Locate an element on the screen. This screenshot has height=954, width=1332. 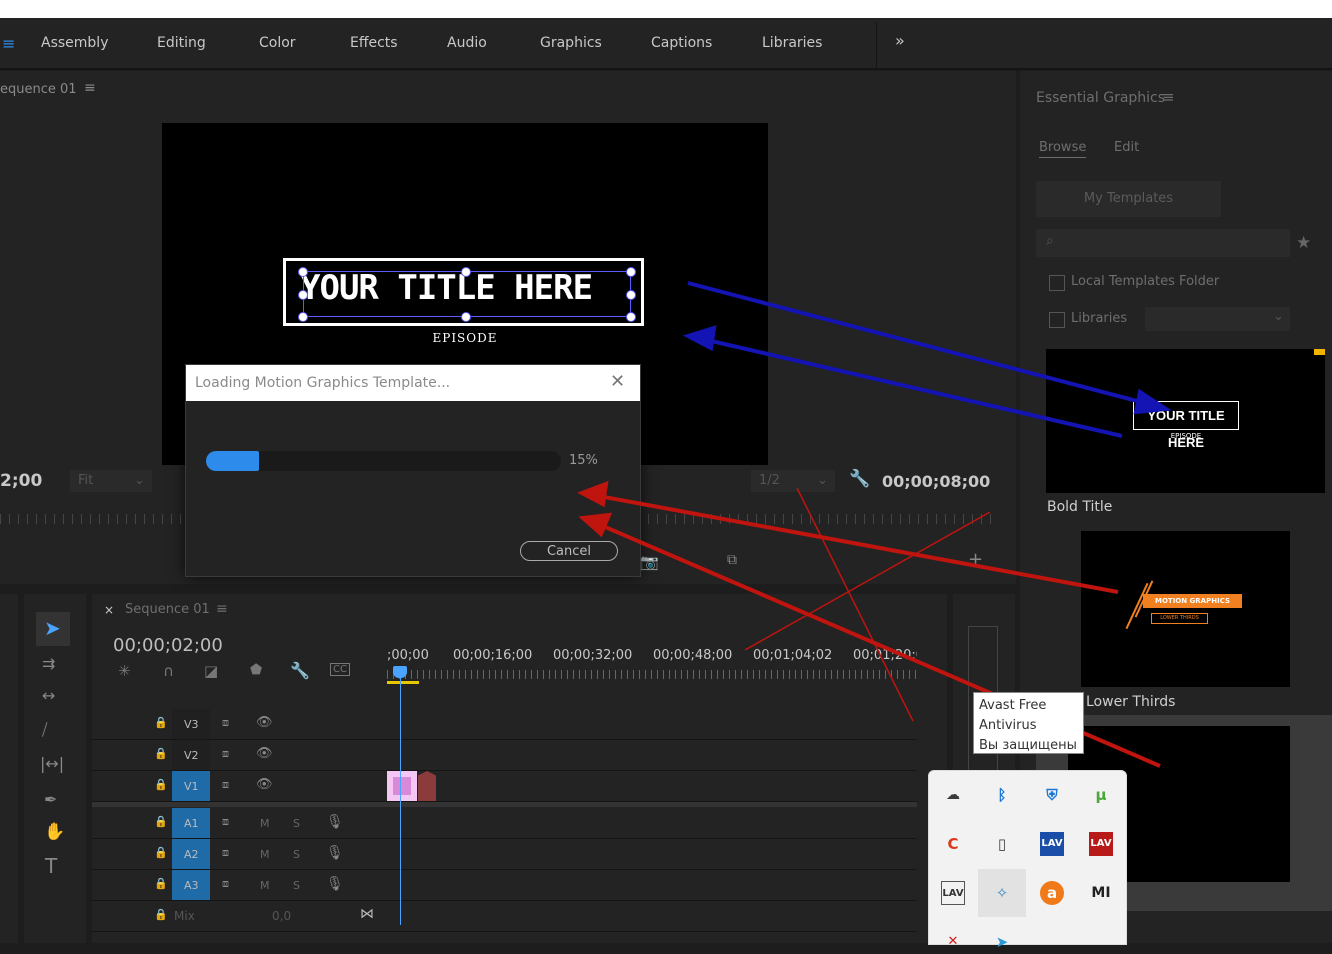
utorrent-icon: µ is located at coordinates (1101, 795).